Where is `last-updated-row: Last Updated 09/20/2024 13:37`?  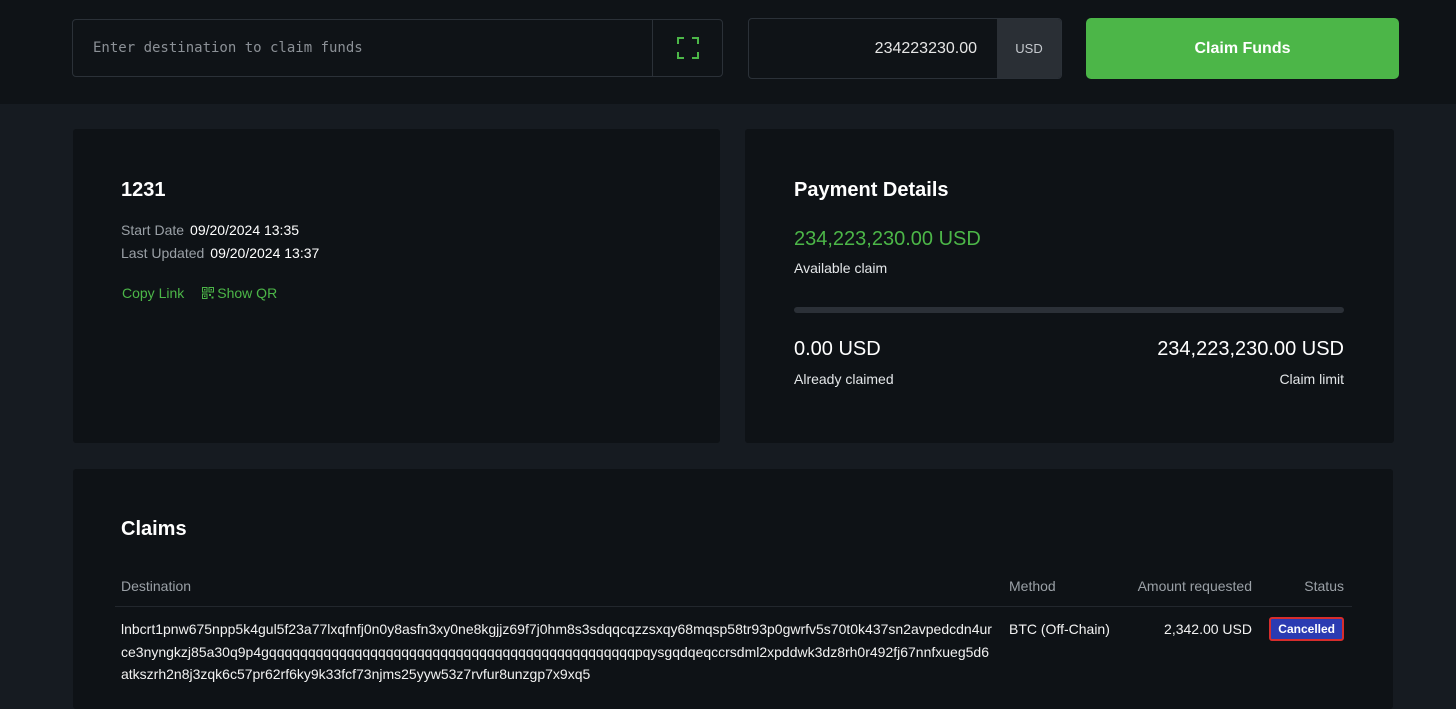
last-updated-row: Last Updated 09/20/2024 13:37 is located at coordinates (220, 253).